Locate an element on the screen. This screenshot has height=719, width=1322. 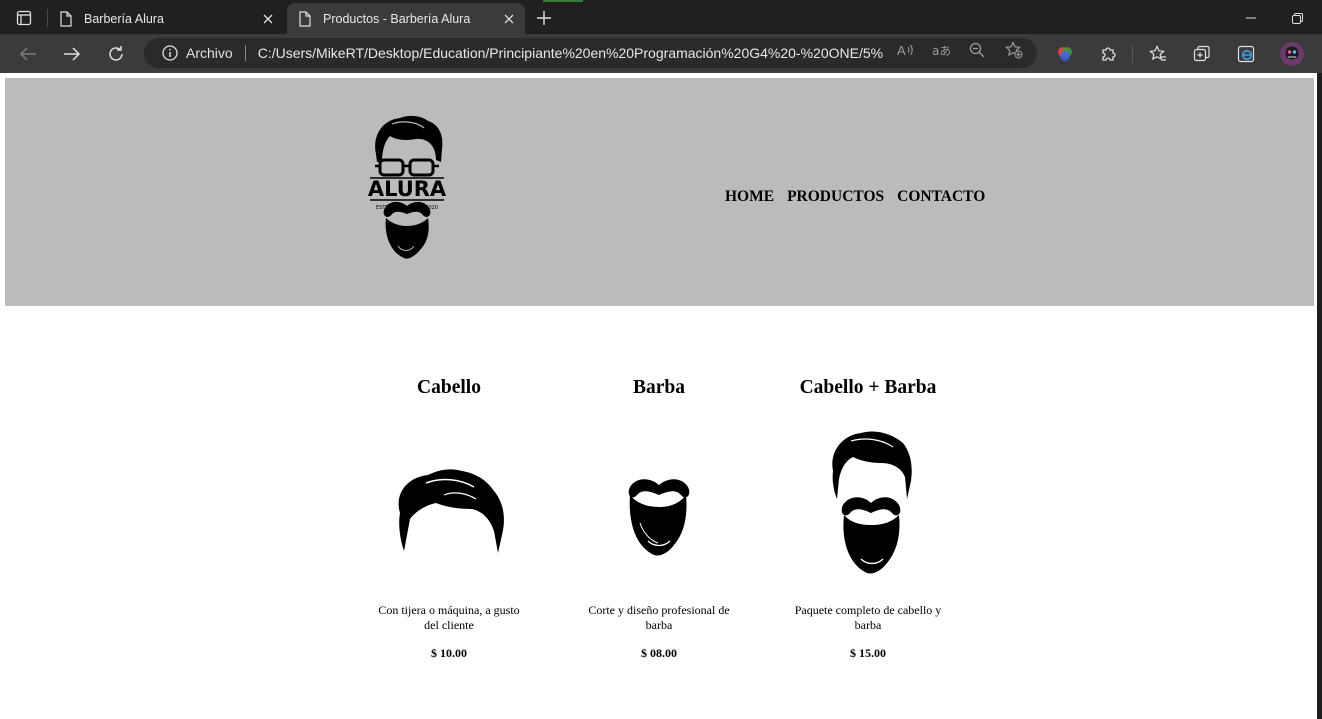
tab-productos: Productos - Barbería Alura is located at coordinates (406, 18).